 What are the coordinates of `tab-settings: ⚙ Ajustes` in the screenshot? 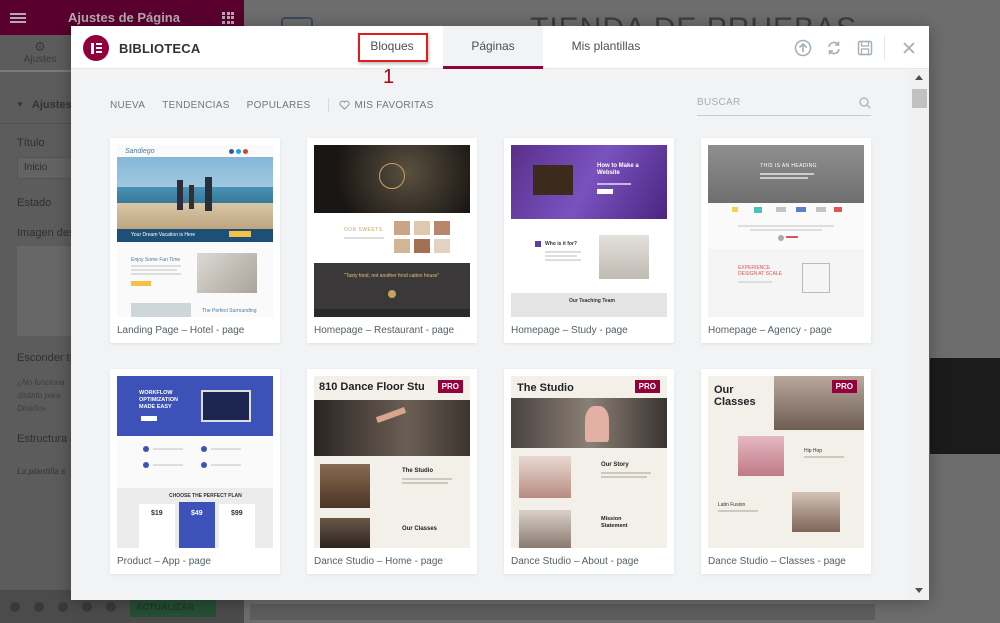 It's located at (40, 53).